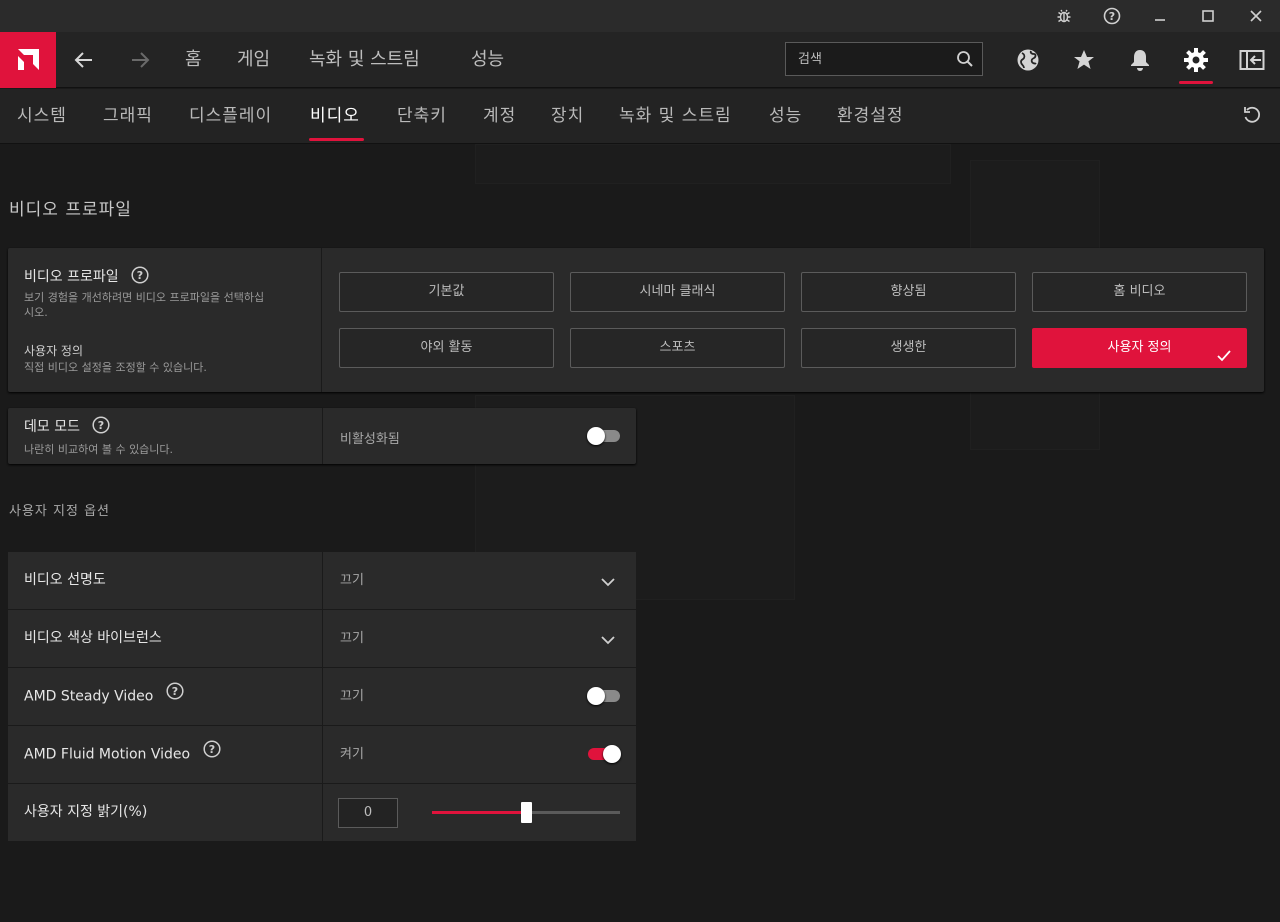 The width and height of the screenshot is (1280, 922). I want to click on section-title: 비디오 프로파일, so click(70, 210).